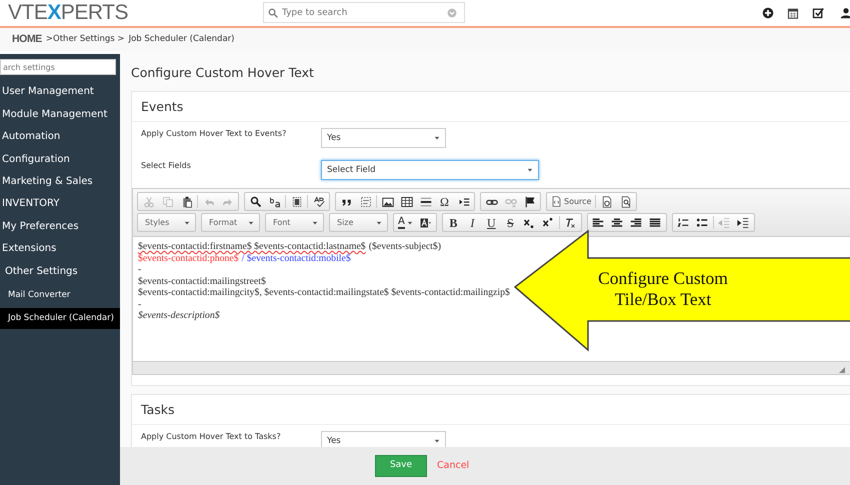 The image size is (850, 485). I want to click on callout-text: Configure Custom Tile/Box Text, so click(663, 289).